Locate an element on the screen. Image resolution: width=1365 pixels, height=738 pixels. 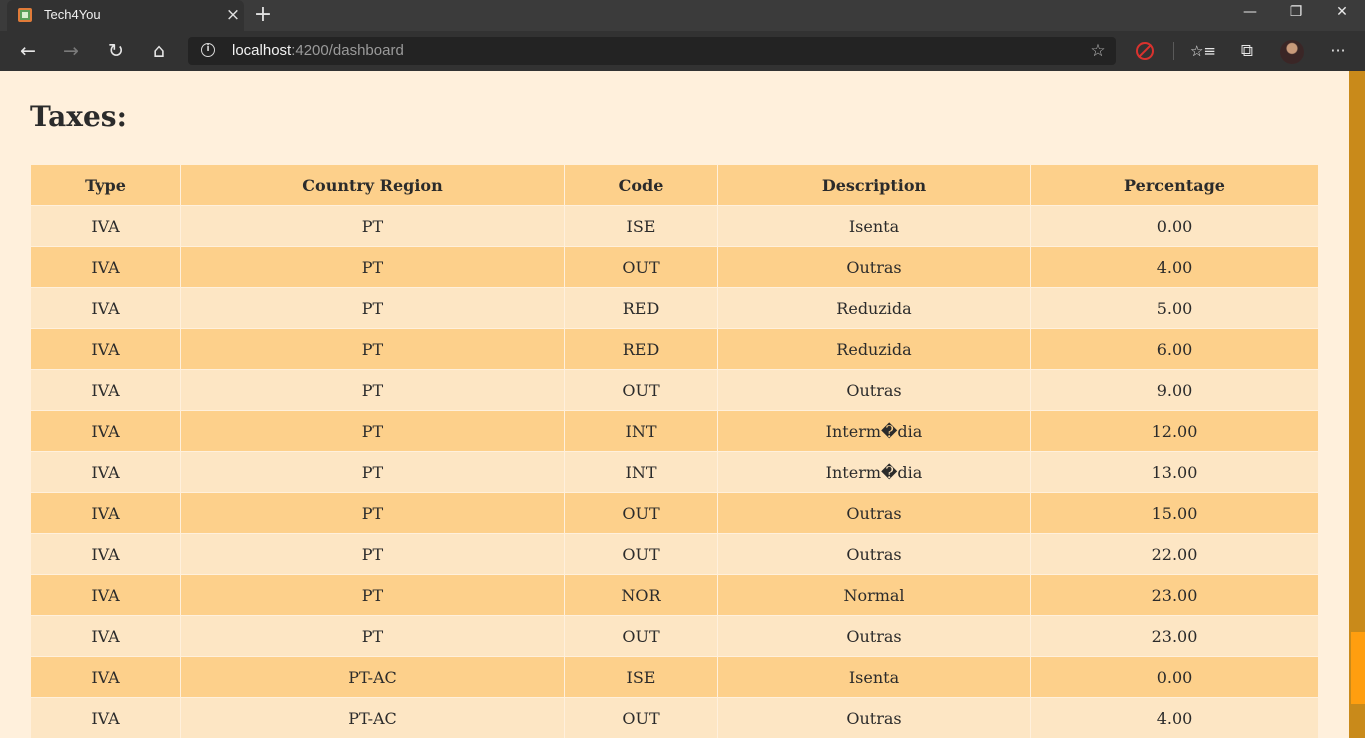
table-row: IVA PT-AC ISE Isenta 0.00 is located at coordinates (674, 677).